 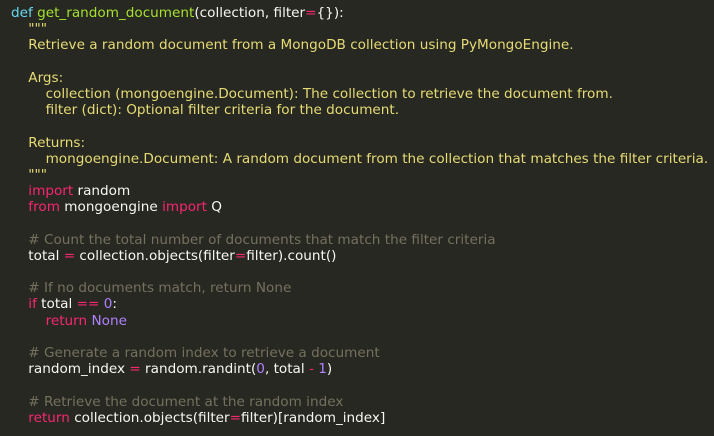 What do you see at coordinates (291, 255) in the screenshot?
I see `code-text: filter).count()` at bounding box center [291, 255].